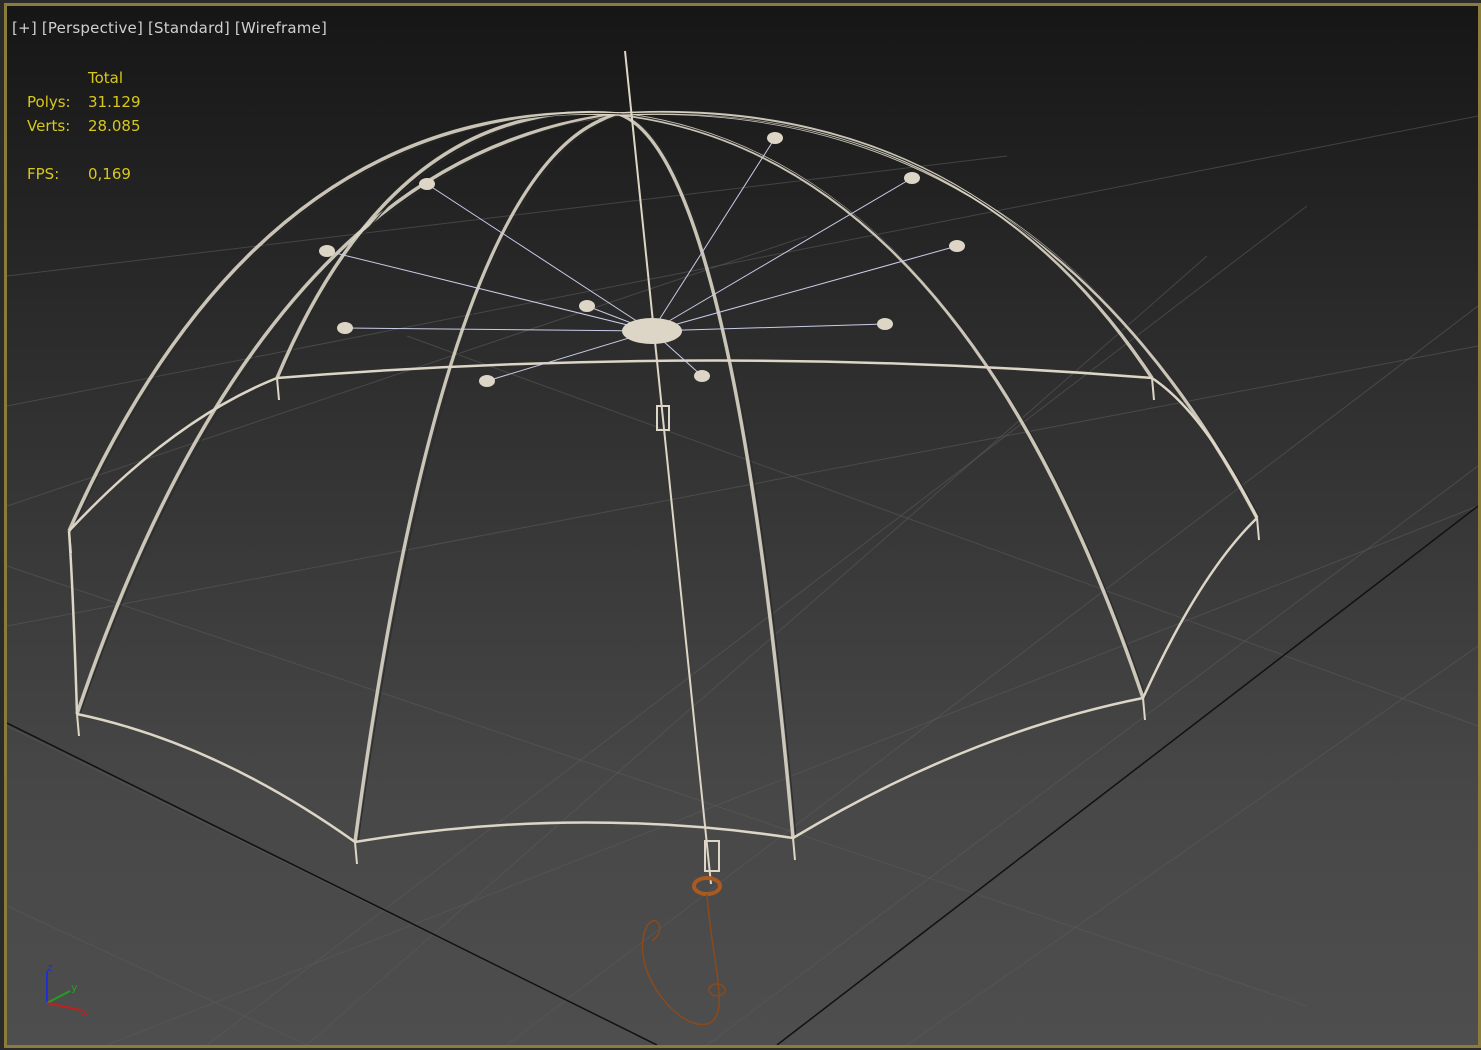 This screenshot has height=1050, width=1481. I want to click on umbrella-handle, so click(681, 959).